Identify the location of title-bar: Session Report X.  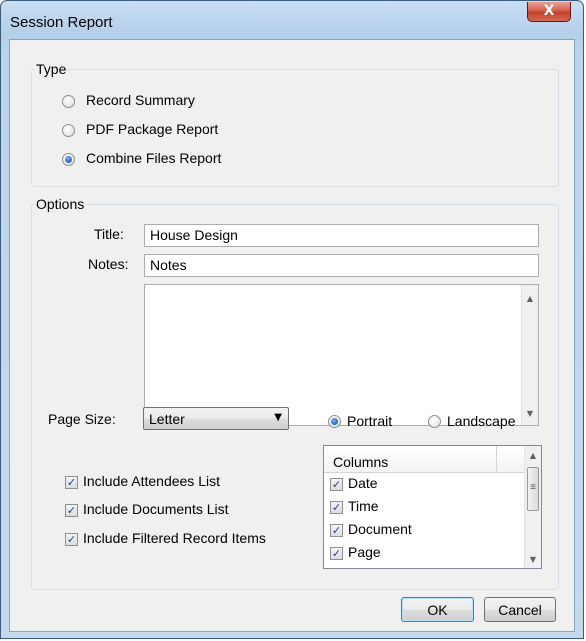
(292, 20).